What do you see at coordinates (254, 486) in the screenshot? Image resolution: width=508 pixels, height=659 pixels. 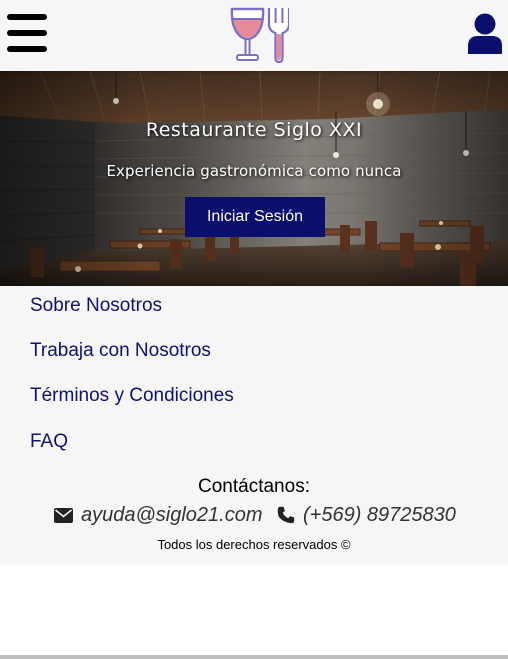 I see `contact-title: Contáctanos:` at bounding box center [254, 486].